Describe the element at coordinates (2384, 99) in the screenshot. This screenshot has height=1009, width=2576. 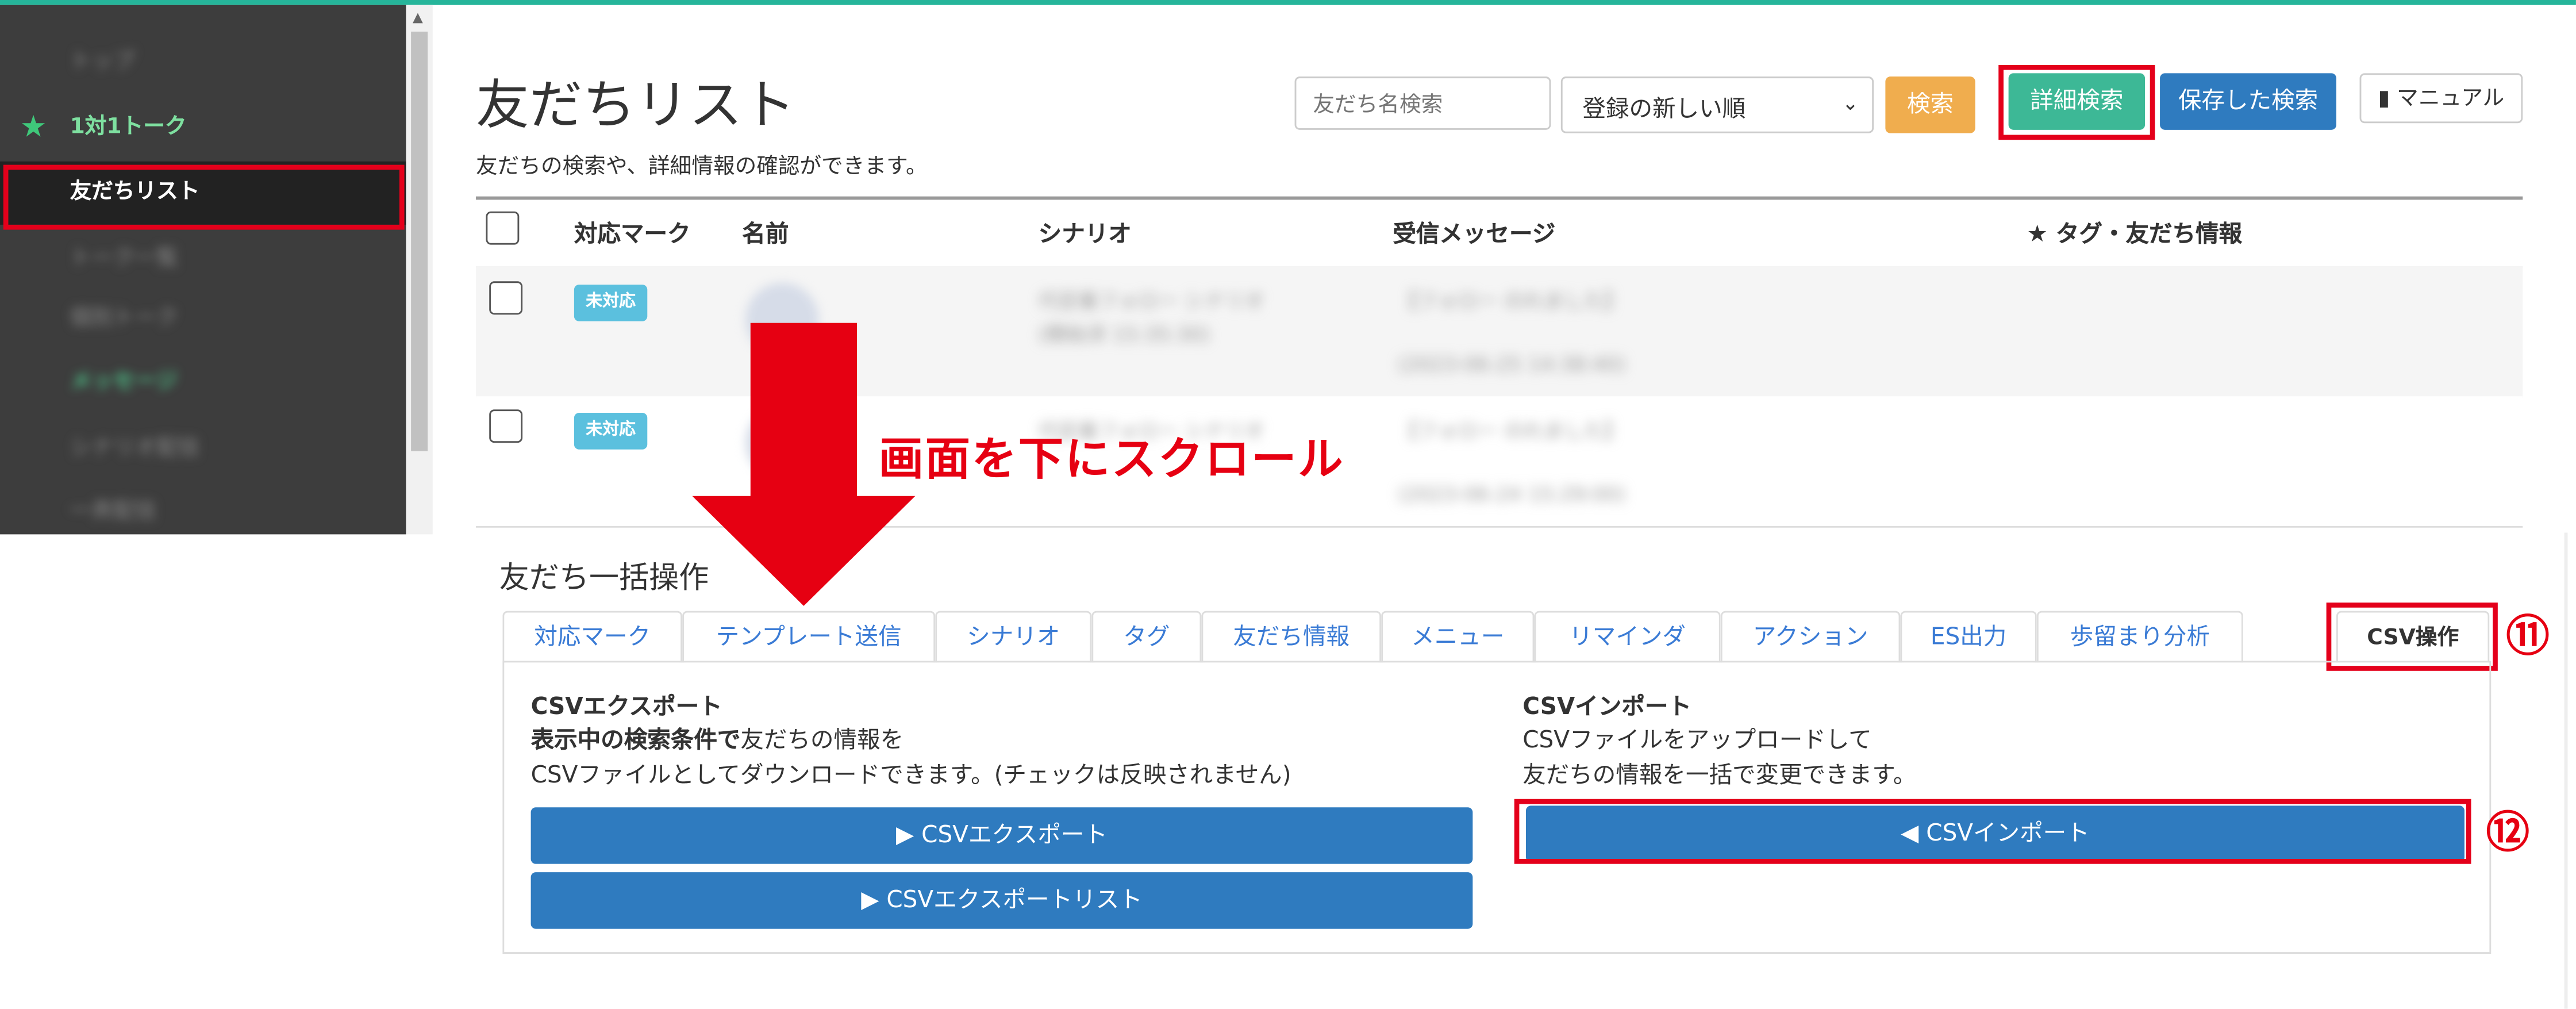
I see `book-icon: ▮` at that location.